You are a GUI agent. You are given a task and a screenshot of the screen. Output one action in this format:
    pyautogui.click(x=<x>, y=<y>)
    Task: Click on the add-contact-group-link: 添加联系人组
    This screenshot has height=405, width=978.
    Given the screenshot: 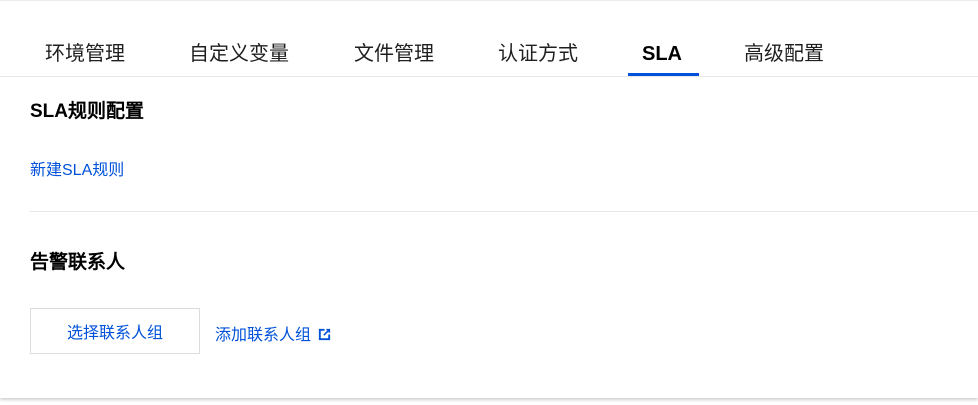 What is the action you would take?
    pyautogui.click(x=273, y=334)
    